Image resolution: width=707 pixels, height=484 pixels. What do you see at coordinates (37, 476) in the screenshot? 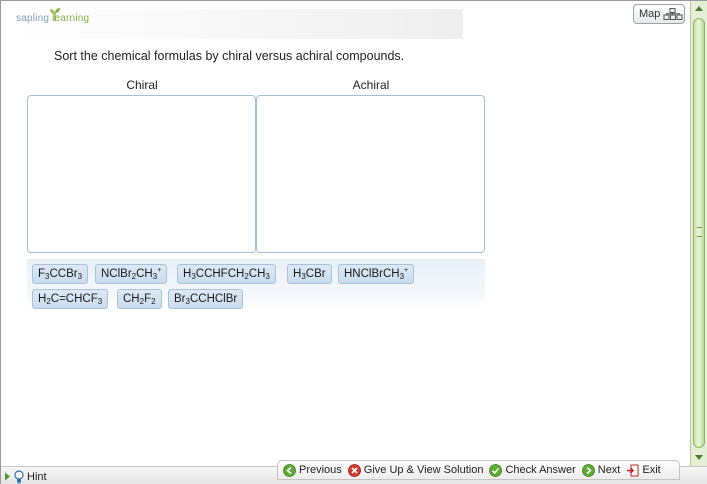
I see `hint-label: Hint` at bounding box center [37, 476].